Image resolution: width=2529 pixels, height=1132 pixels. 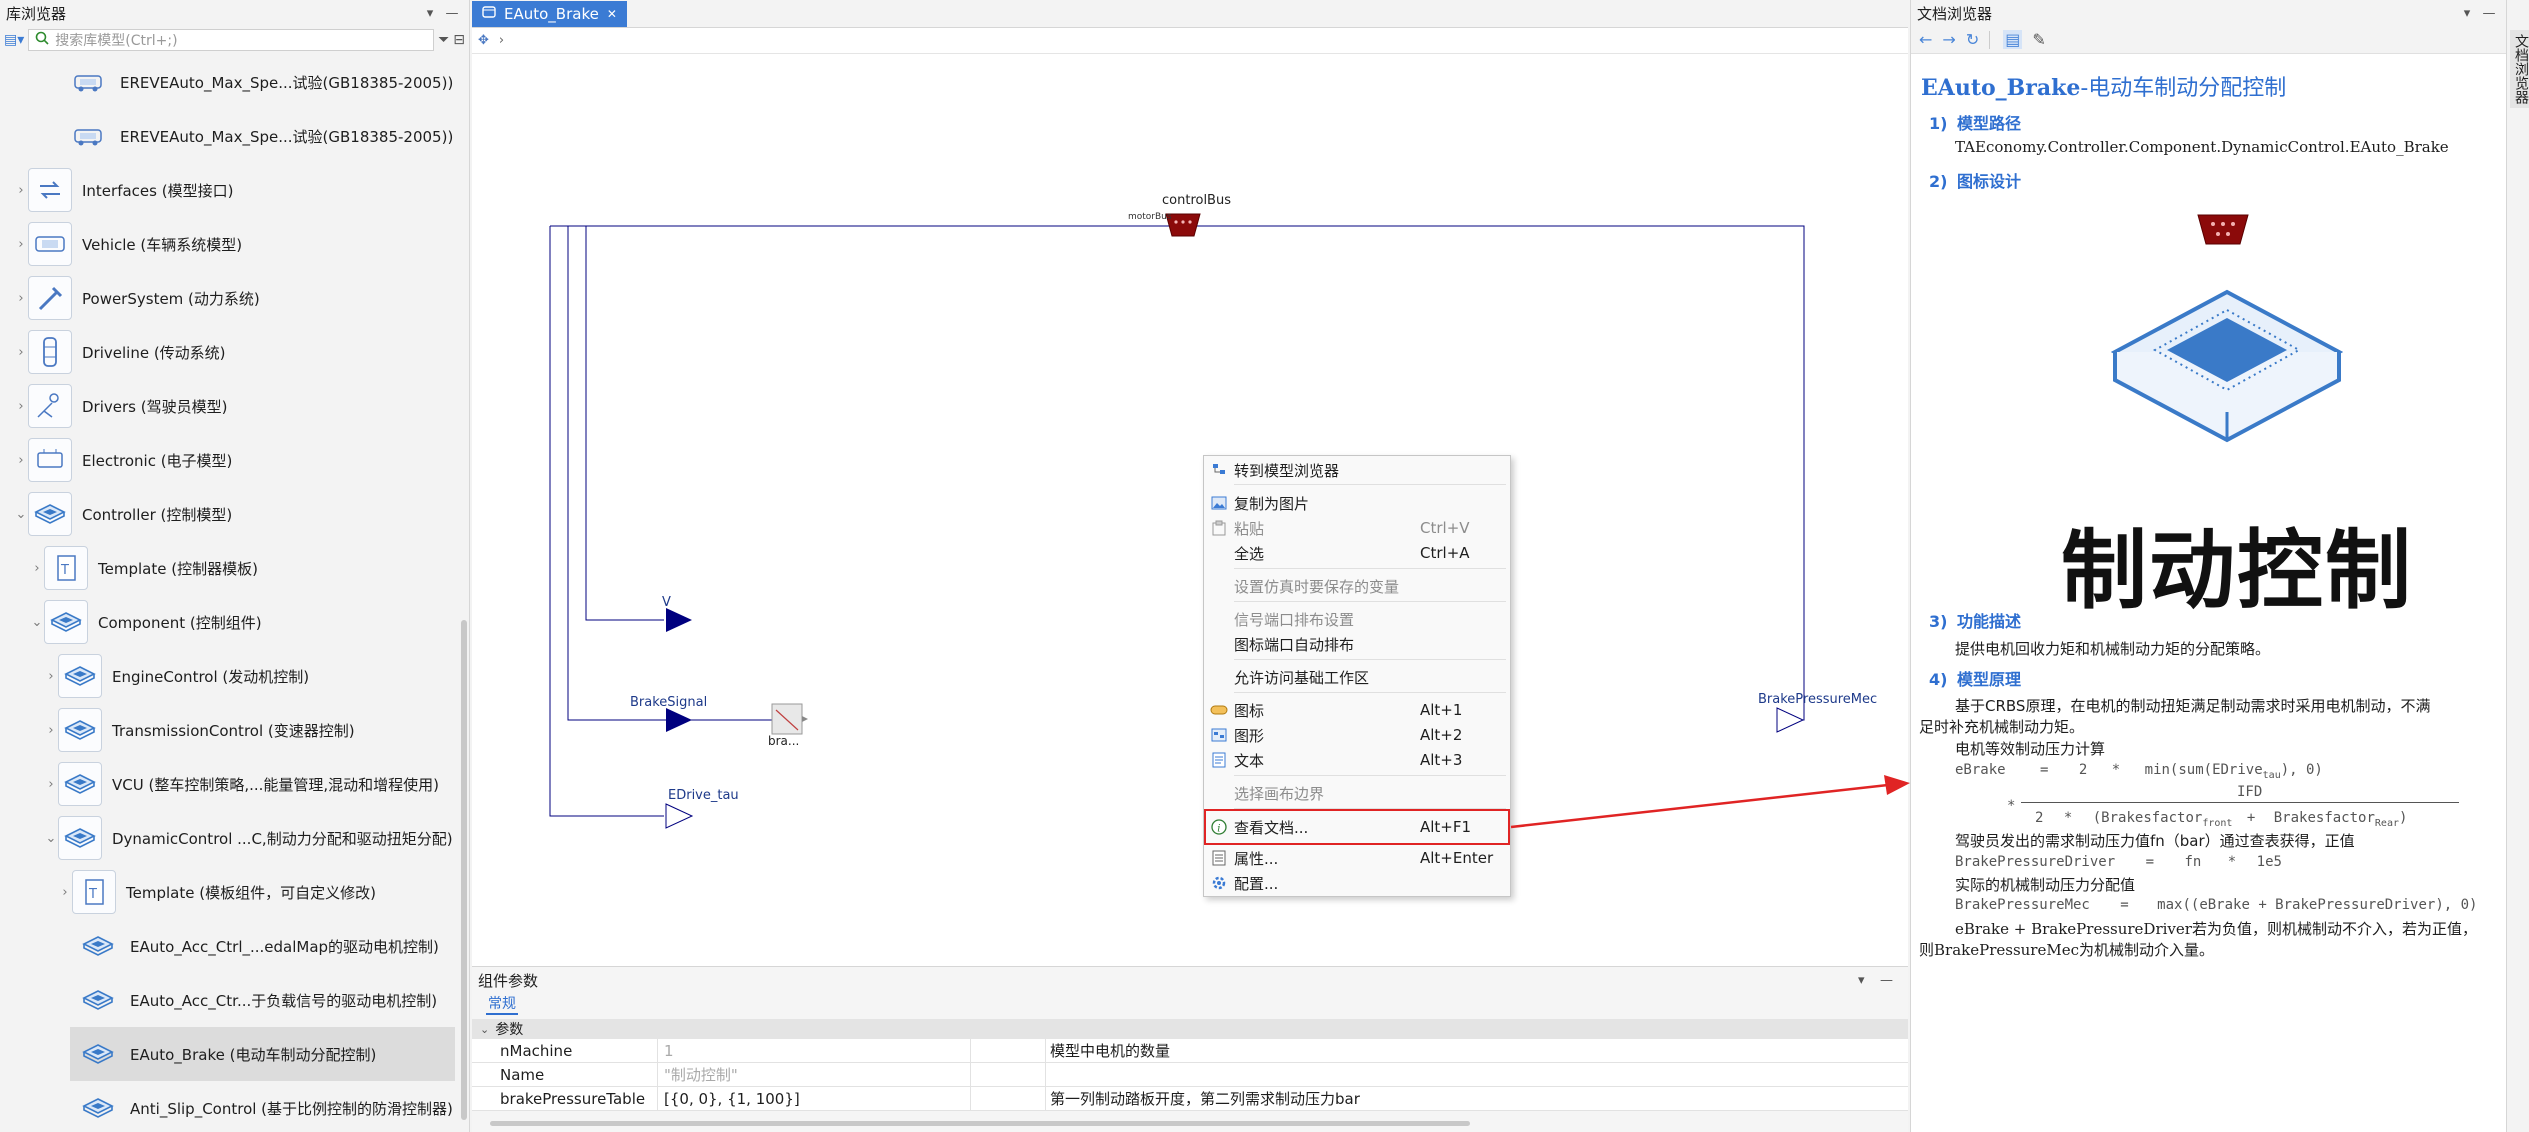 I want to click on menu-item-properties: 属性... Alt+Enter, so click(x=1357, y=858).